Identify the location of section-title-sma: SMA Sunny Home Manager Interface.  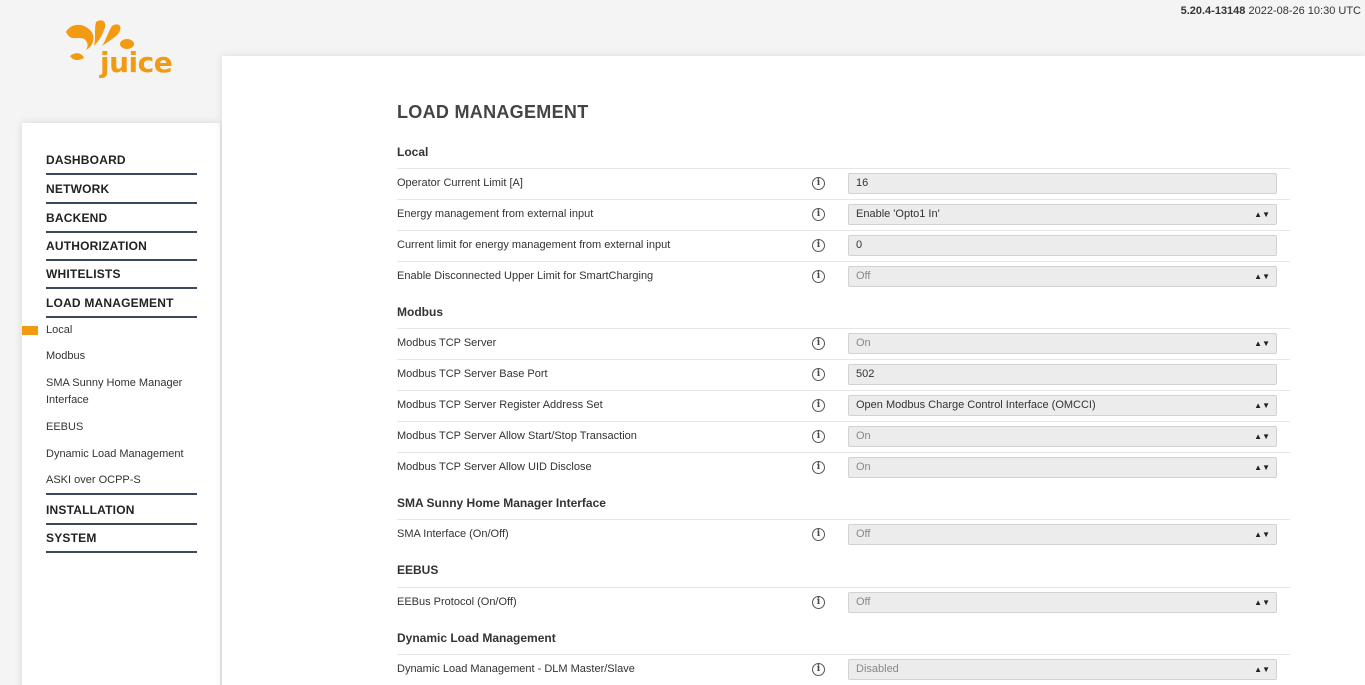
(501, 503).